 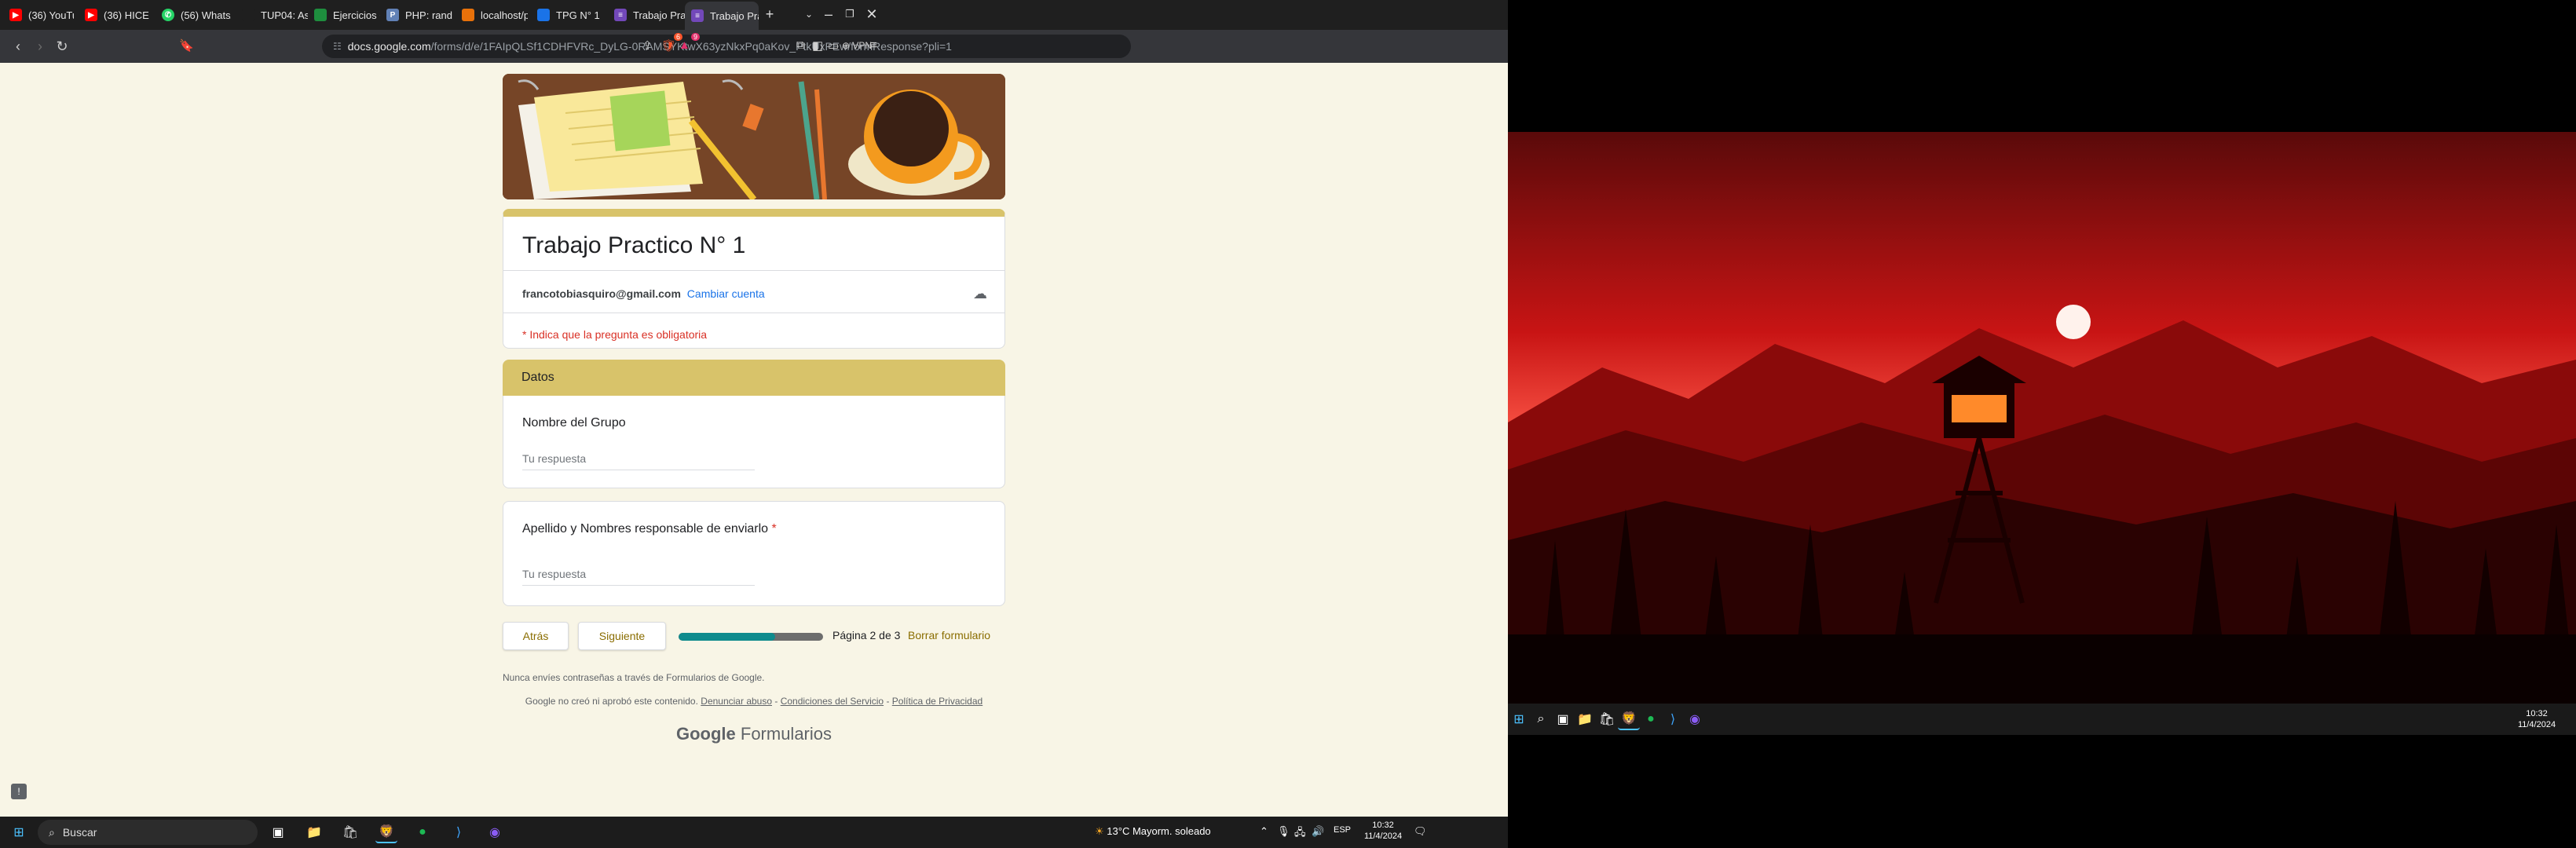 I want to click on tab-ejercicios: Ejercicios Clase 01, so click(x=344, y=15).